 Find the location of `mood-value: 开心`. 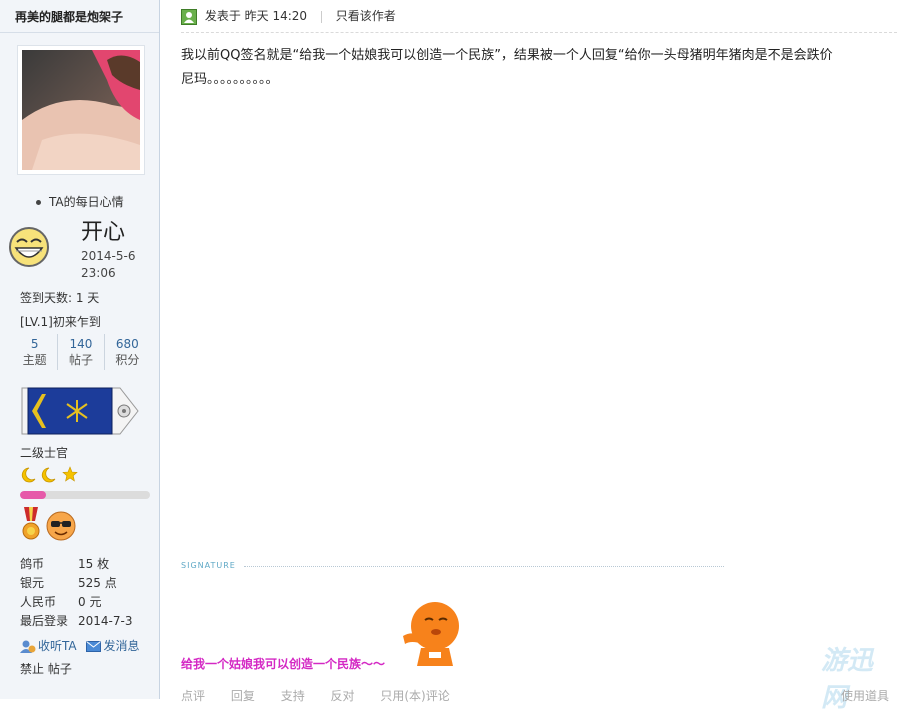

mood-value: 开心 is located at coordinates (103, 232).